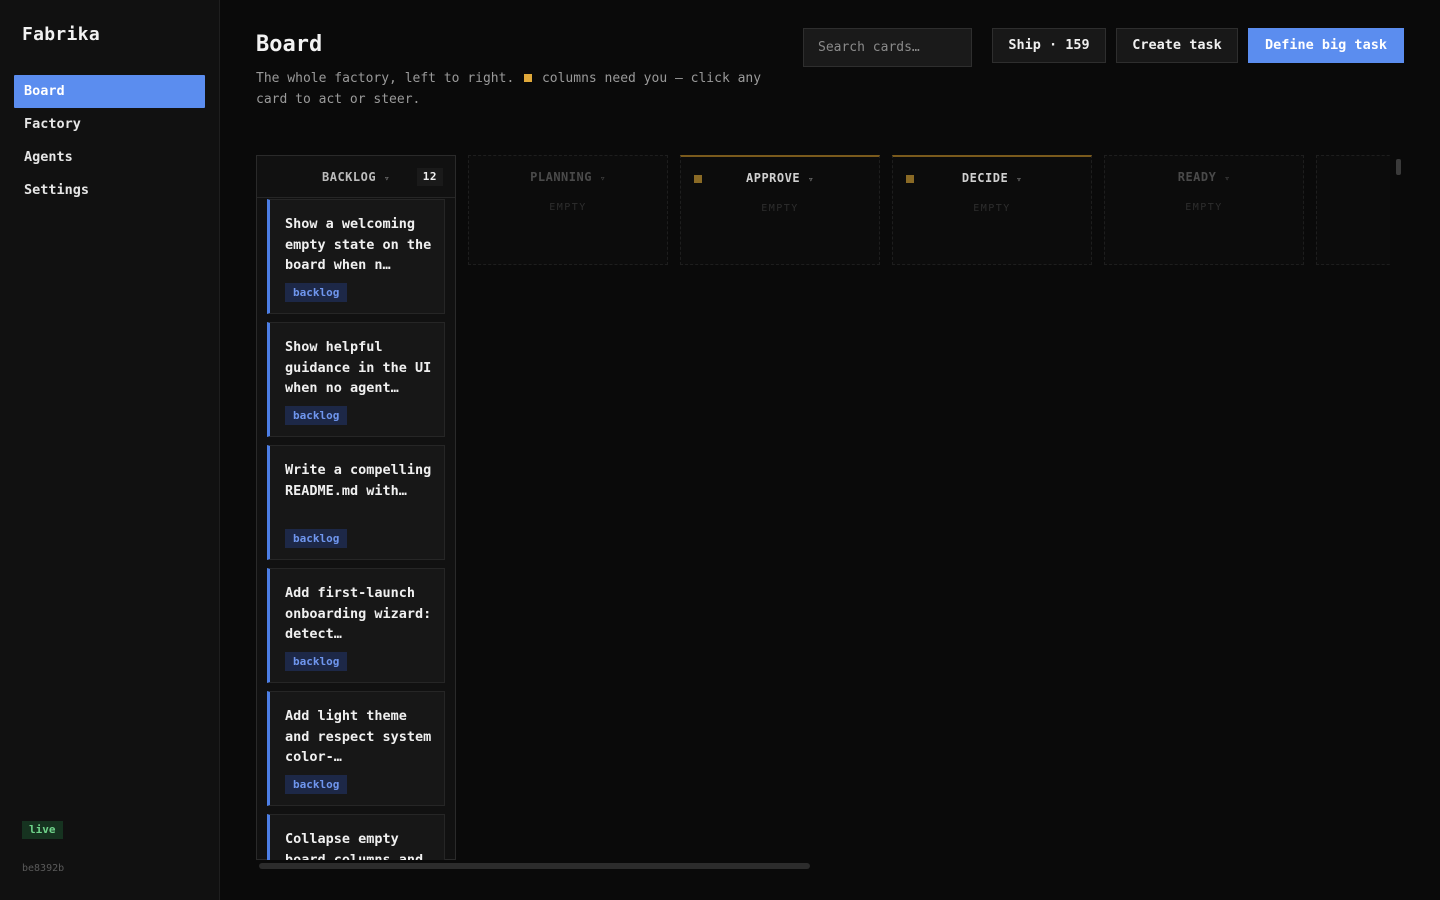 Image resolution: width=1440 pixels, height=900 pixels. What do you see at coordinates (109, 190) in the screenshot?
I see `sidebar-item-settings: Settings` at bounding box center [109, 190].